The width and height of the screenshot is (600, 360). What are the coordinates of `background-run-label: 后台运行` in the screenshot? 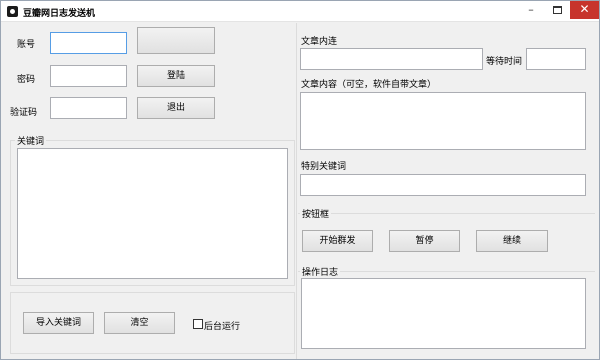 It's located at (222, 327).